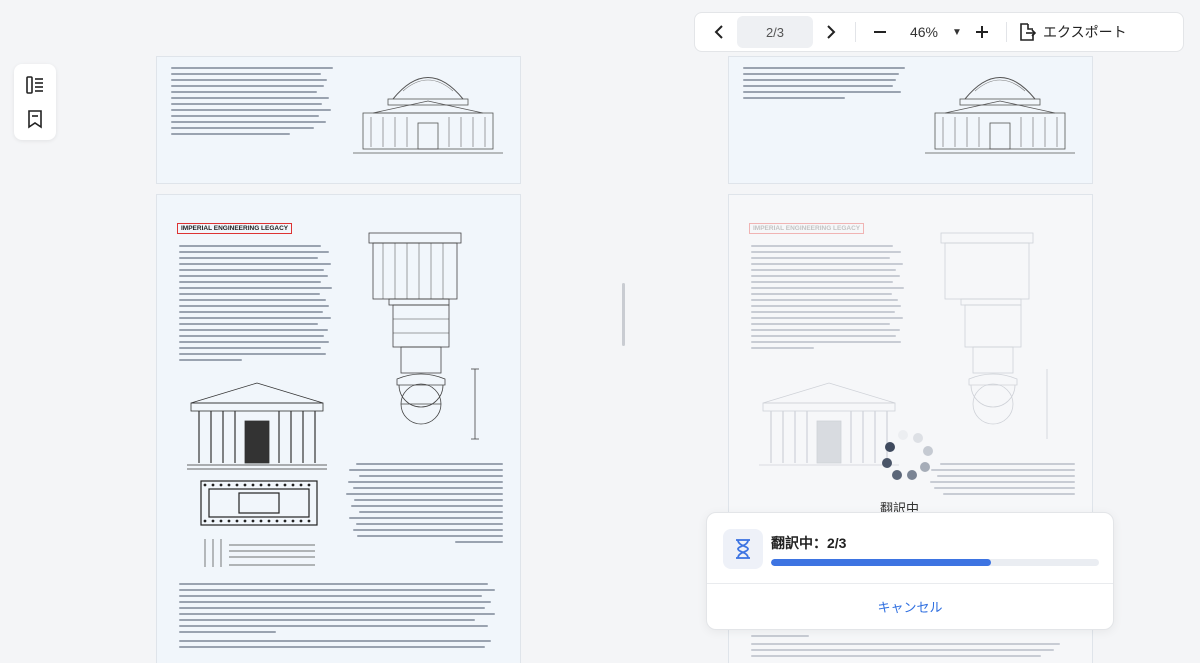 This screenshot has width=1200, height=663. What do you see at coordinates (910, 571) in the screenshot?
I see `translation-progress-card: 翻訳中：2/3 キャンセル` at bounding box center [910, 571].